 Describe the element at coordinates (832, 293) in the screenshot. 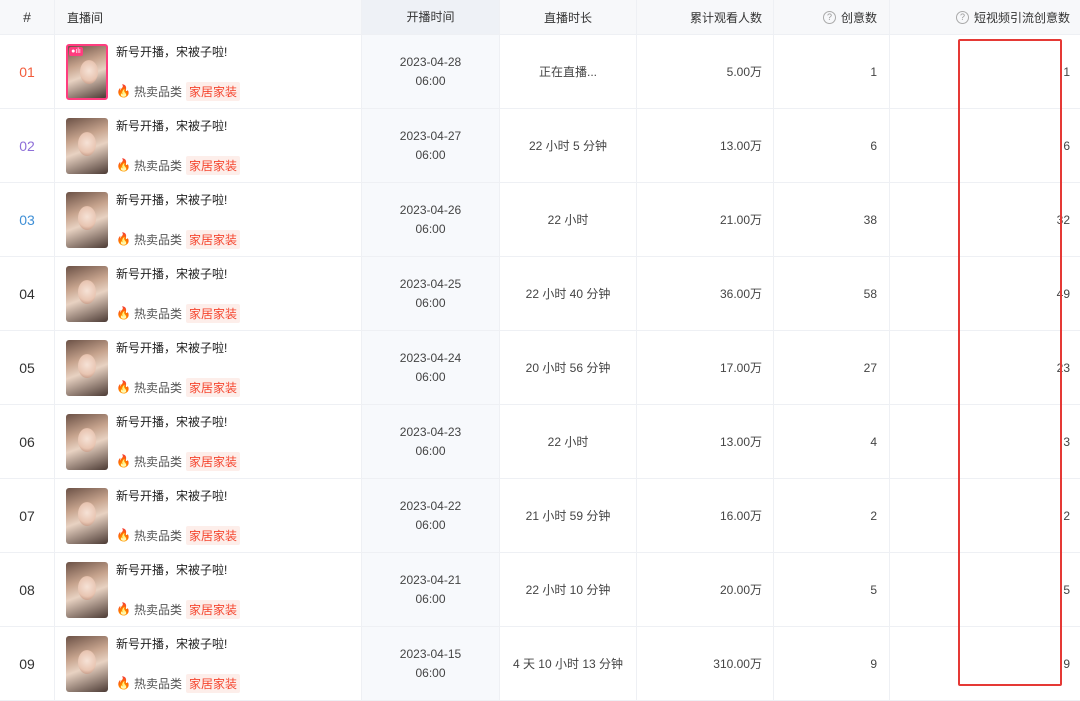

I see `creatives-cell: 58` at that location.